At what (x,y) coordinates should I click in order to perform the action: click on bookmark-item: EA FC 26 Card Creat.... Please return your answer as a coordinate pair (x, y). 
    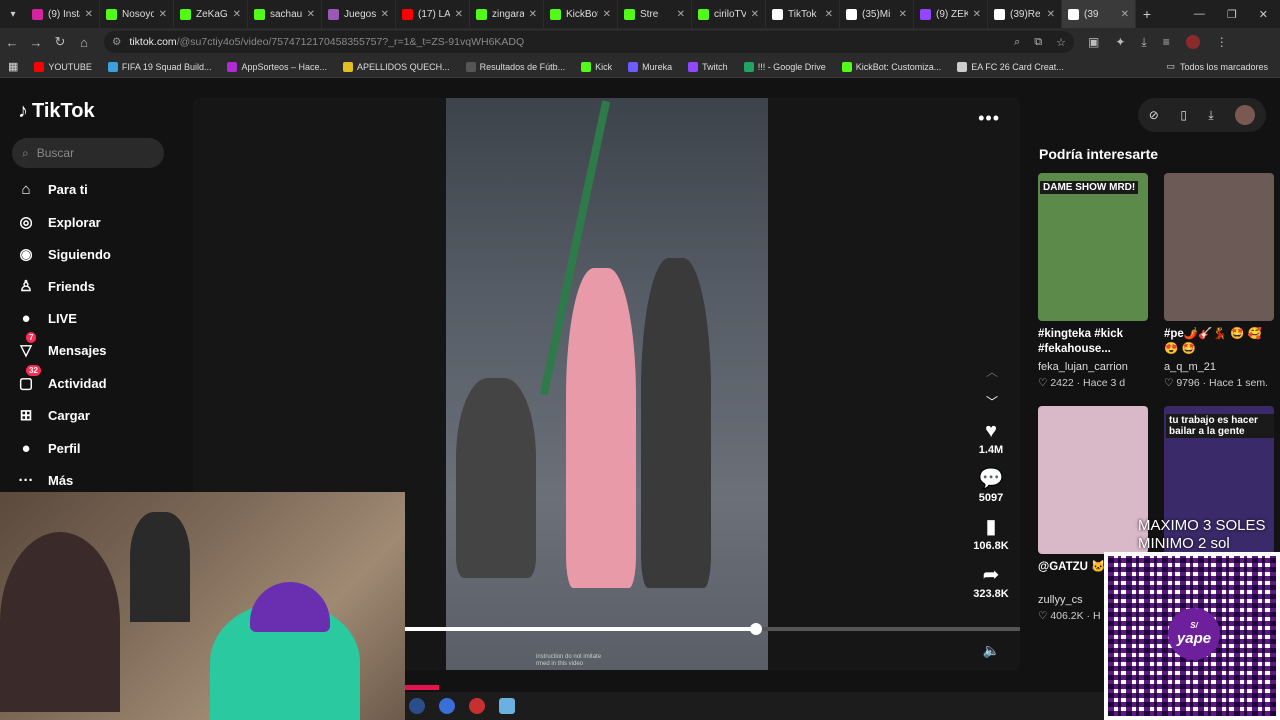
    Looking at the image, I should click on (1010, 66).